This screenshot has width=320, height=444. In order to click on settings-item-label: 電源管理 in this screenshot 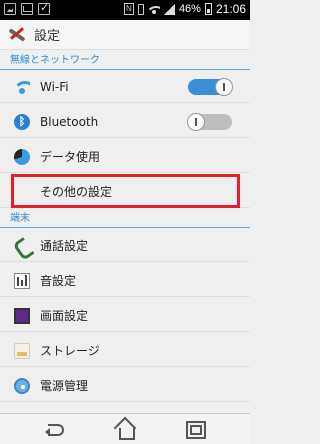, I will do `click(64, 386)`.